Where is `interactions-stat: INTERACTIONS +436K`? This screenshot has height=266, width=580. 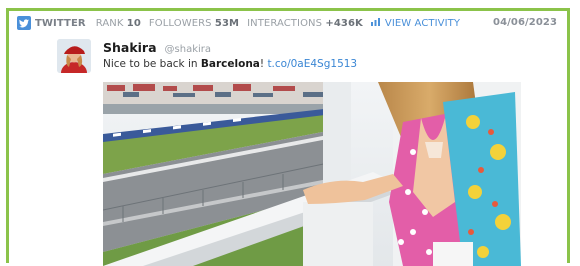 interactions-stat: INTERACTIONS +436K is located at coordinates (305, 23).